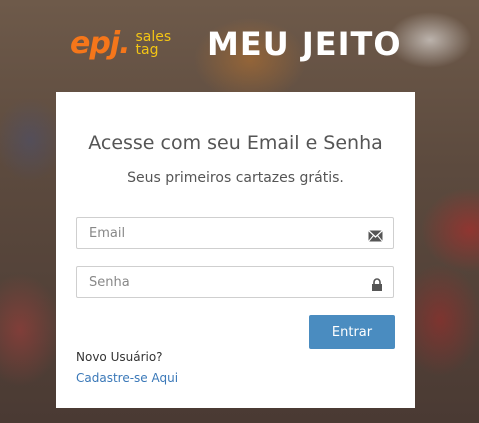 Image resolution: width=479 pixels, height=423 pixels. What do you see at coordinates (377, 285) in the screenshot?
I see `lock-icon` at bounding box center [377, 285].